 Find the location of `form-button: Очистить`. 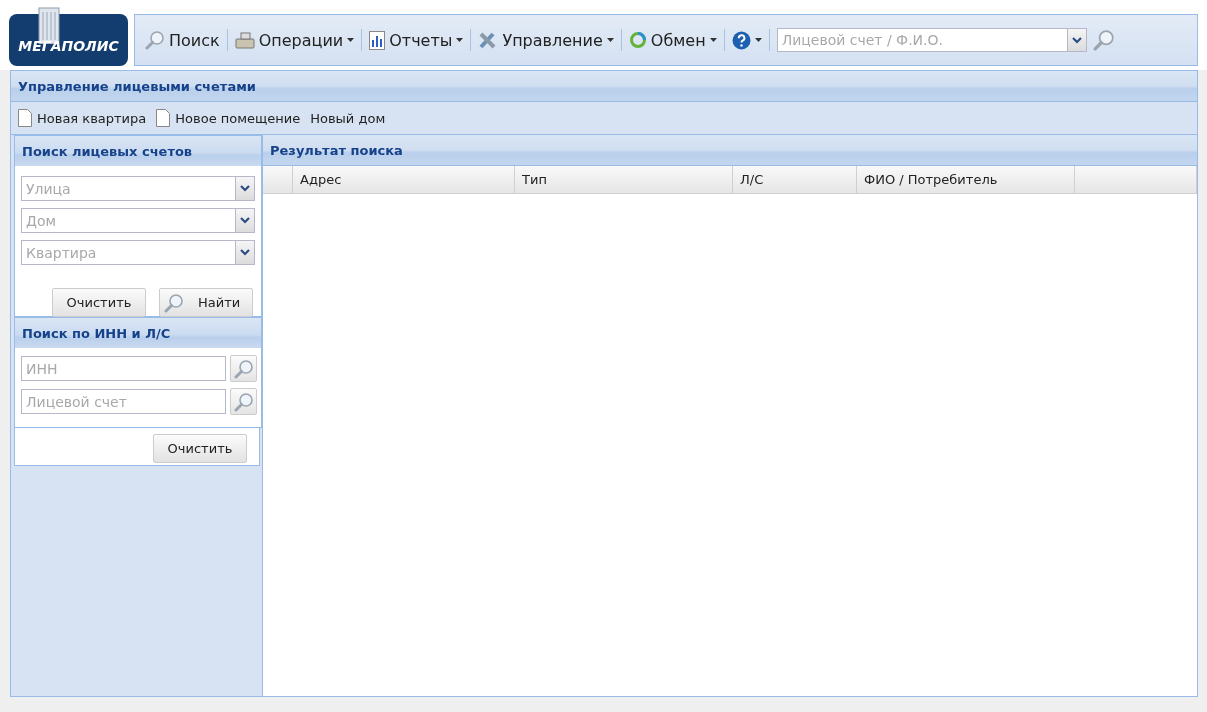

form-button: Очистить is located at coordinates (99, 302).